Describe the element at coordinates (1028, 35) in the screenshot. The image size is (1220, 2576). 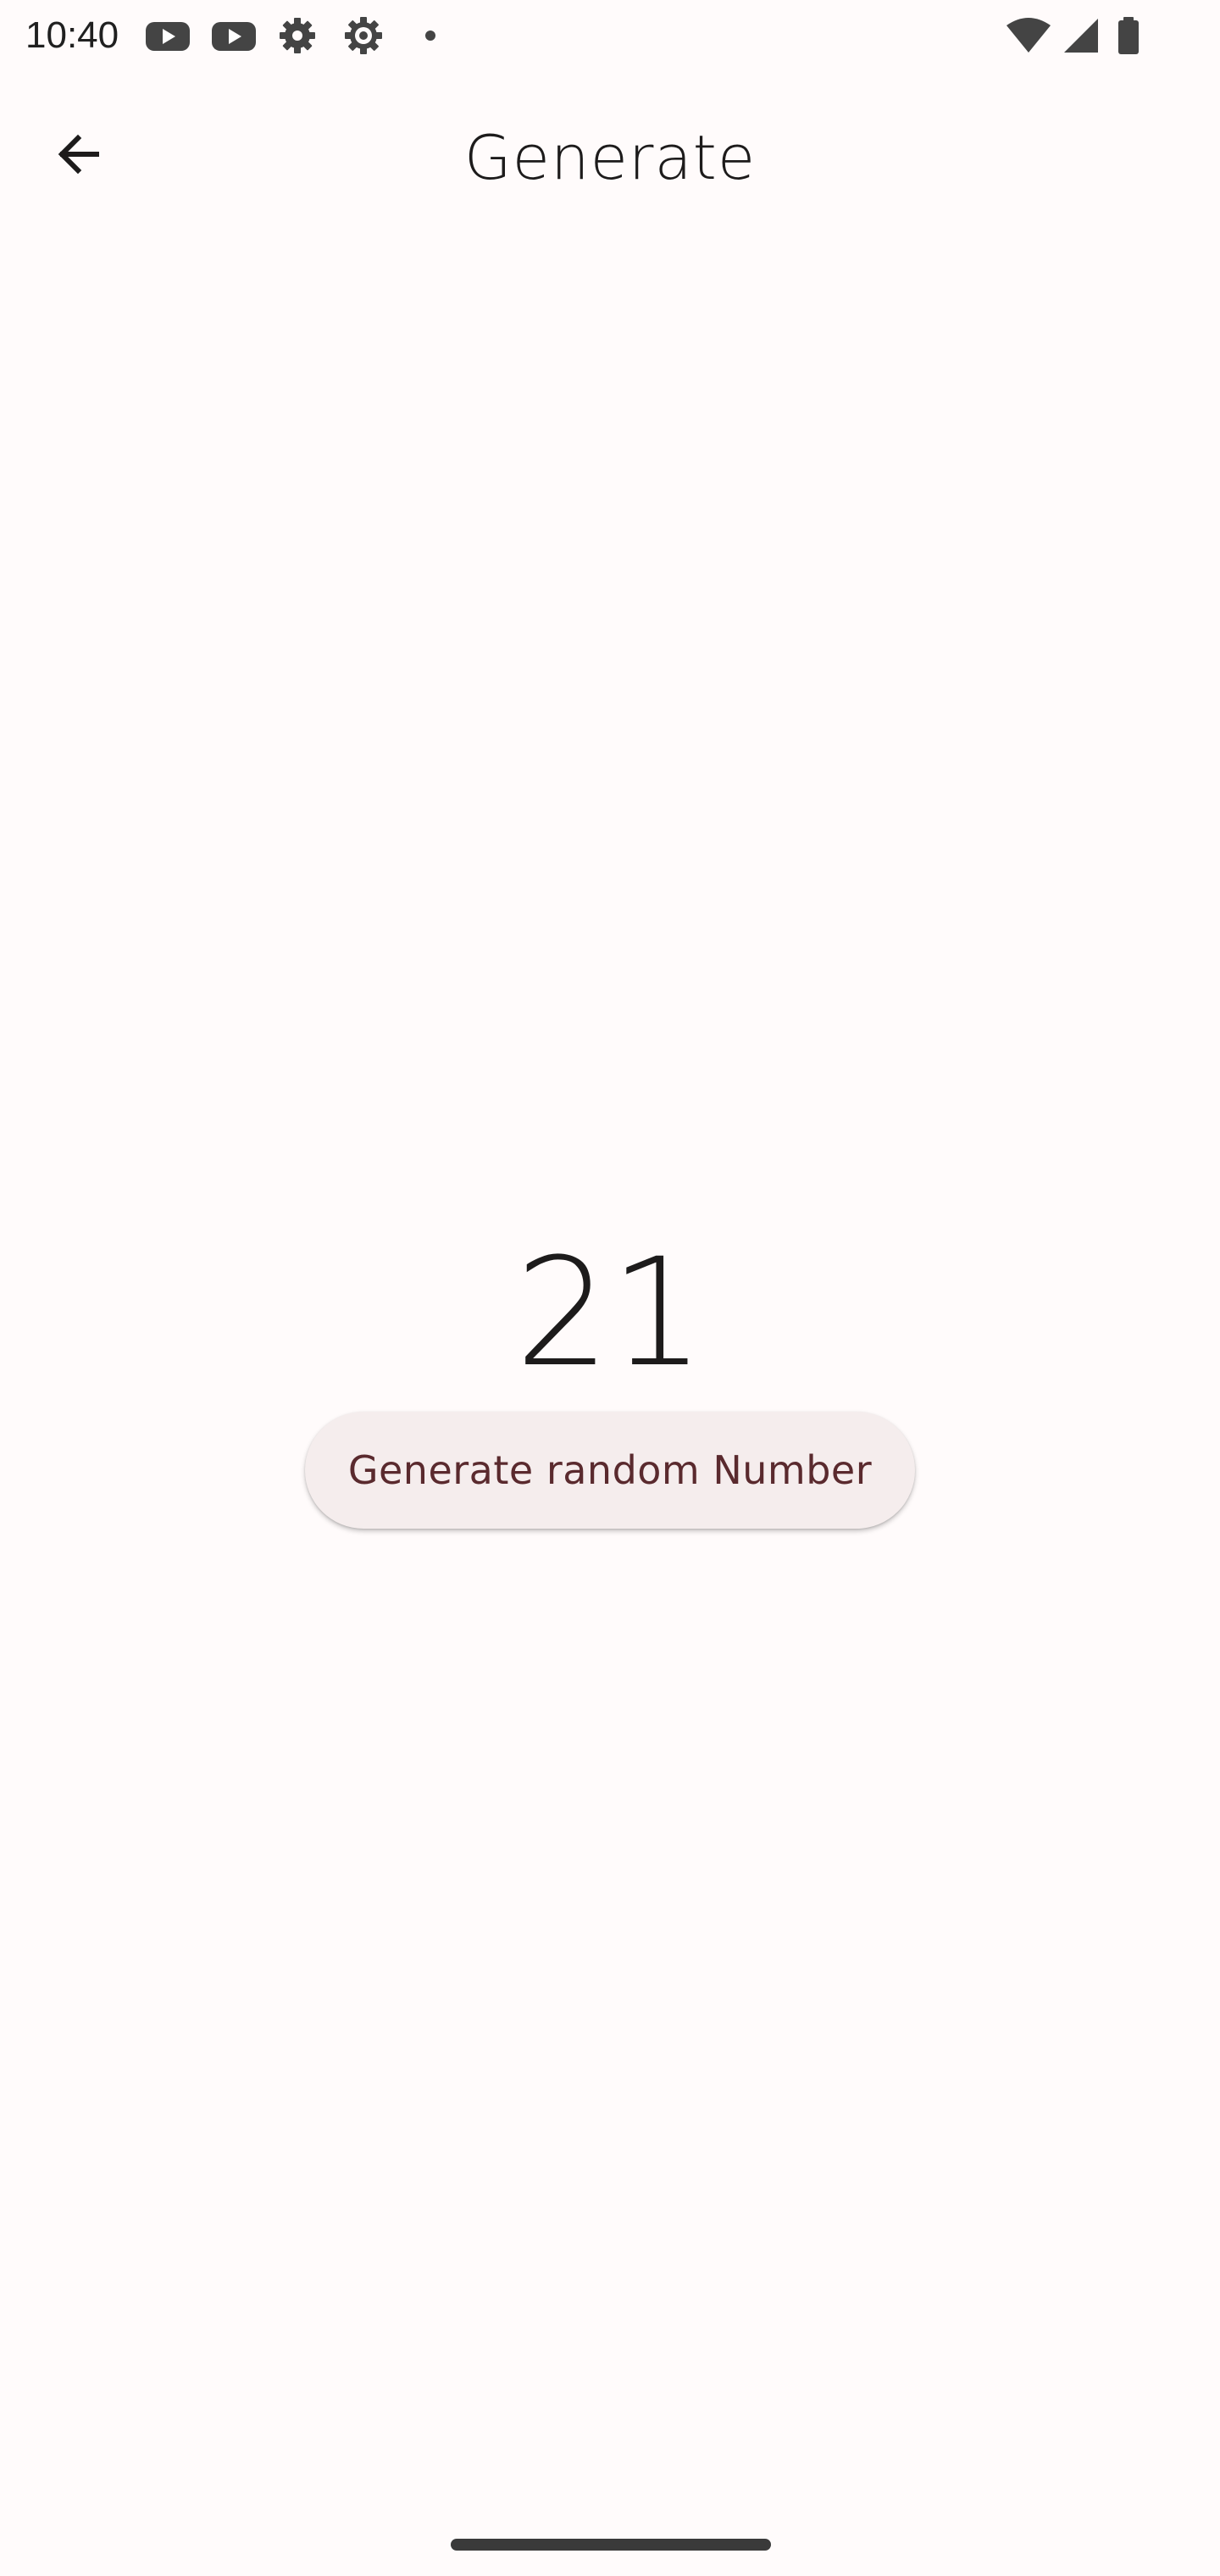
I see `wifi-icon` at that location.